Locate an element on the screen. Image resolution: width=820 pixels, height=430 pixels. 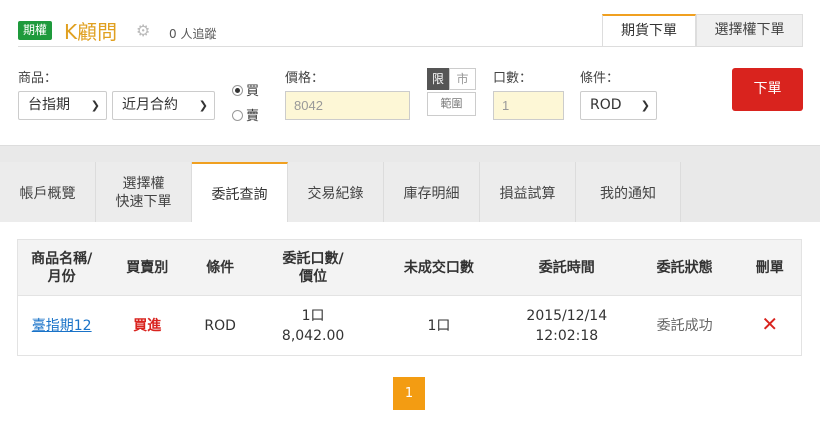
tab-options-order: 選擇權下單 is located at coordinates (749, 30).